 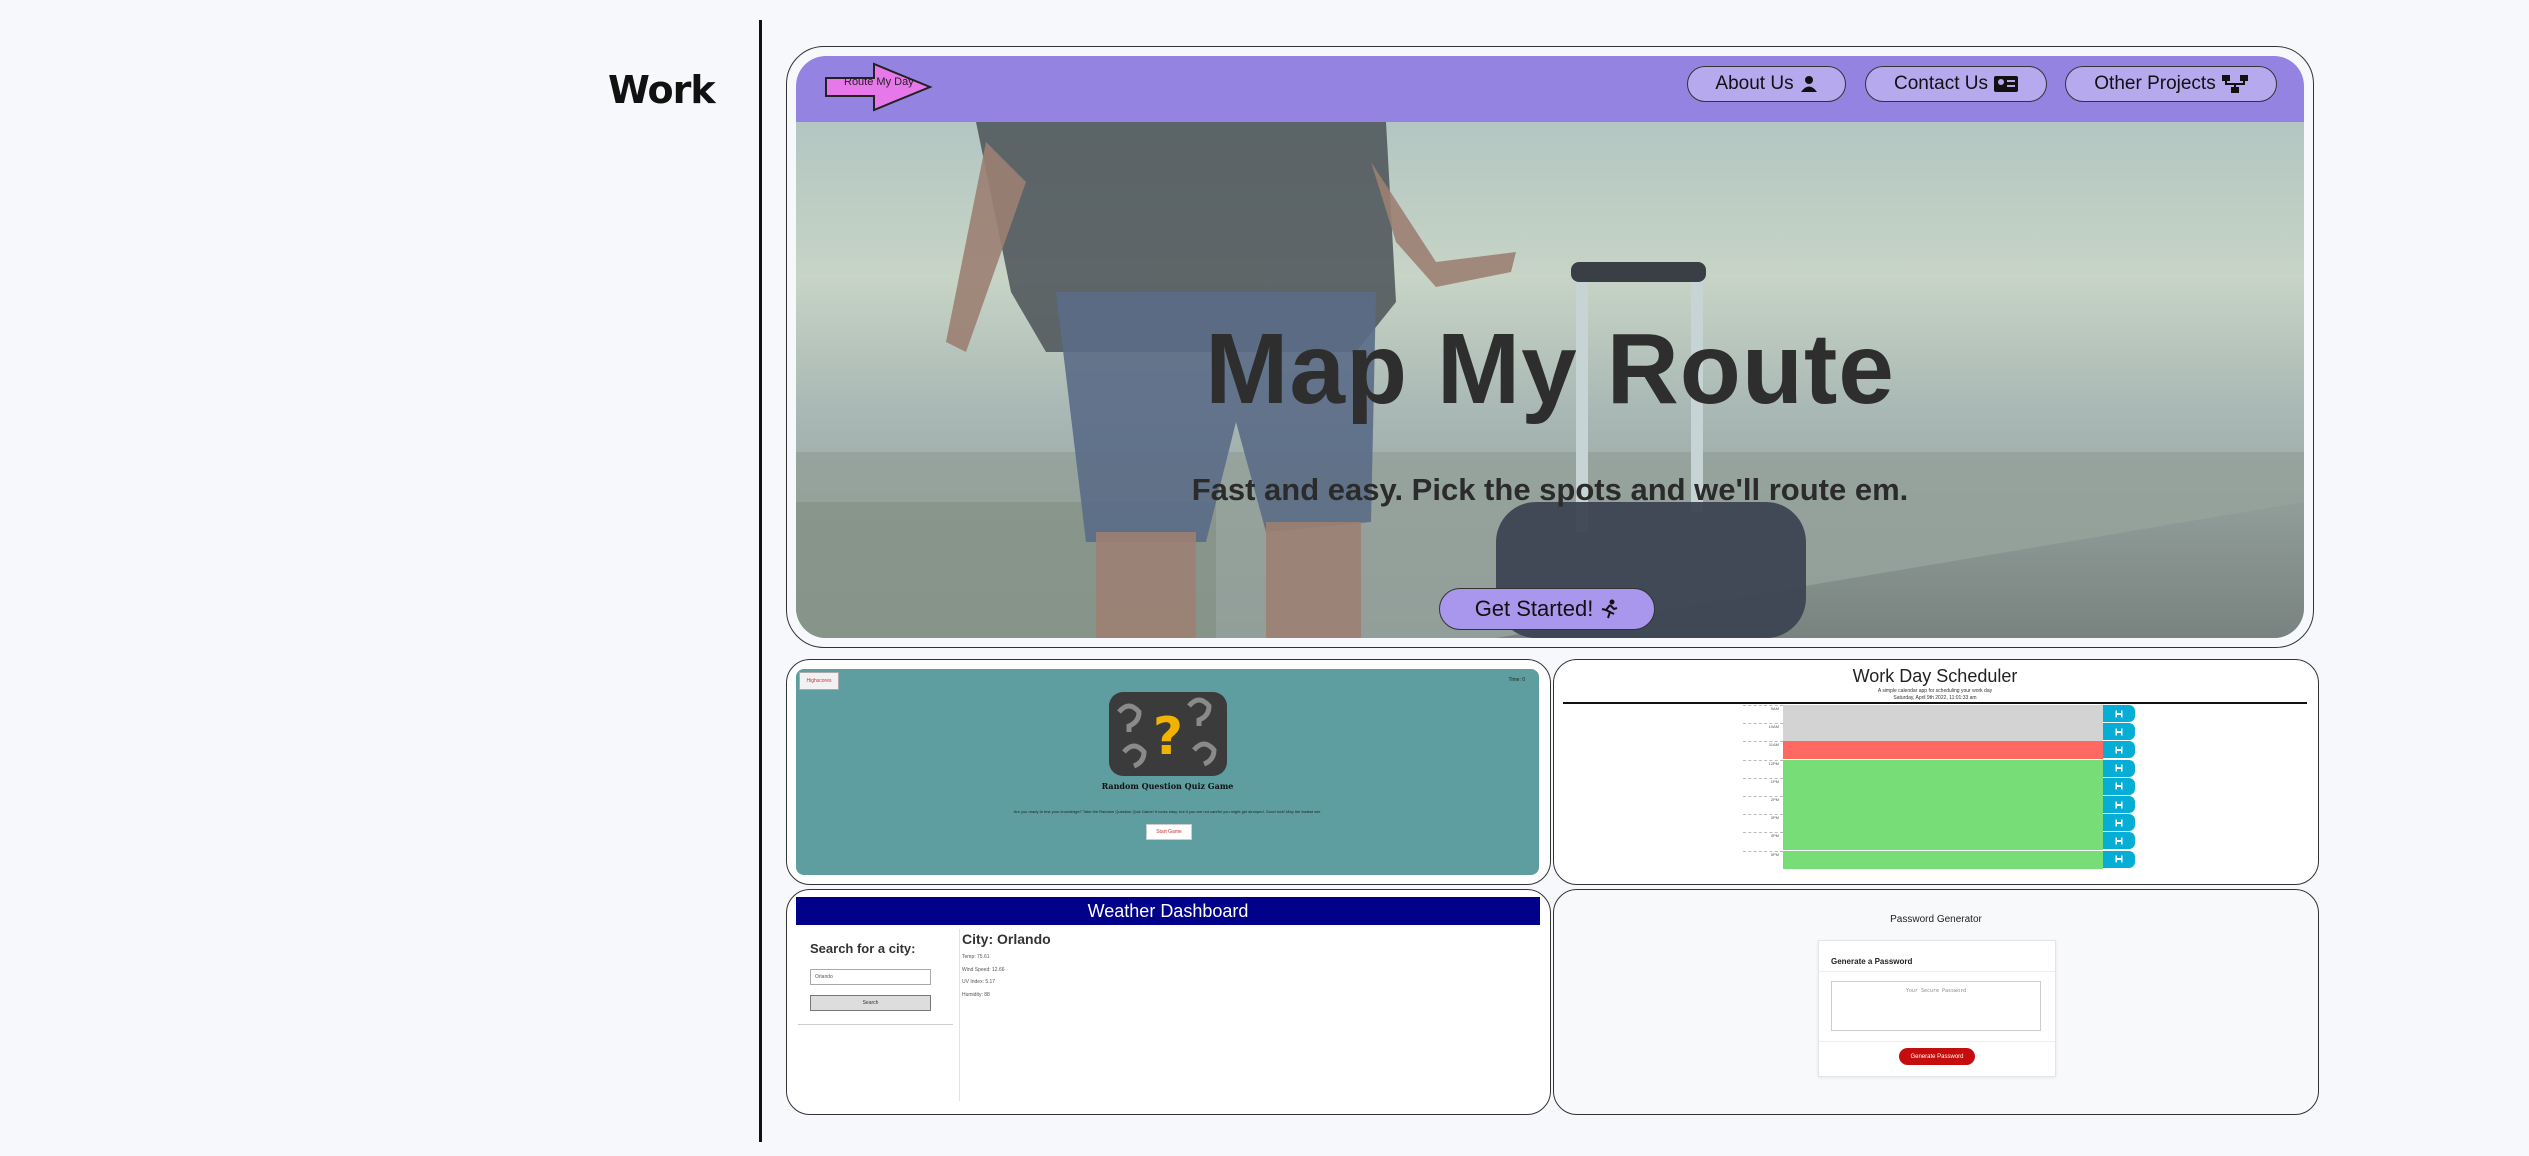 I want to click on scheduler-rule, so click(x=1935, y=703).